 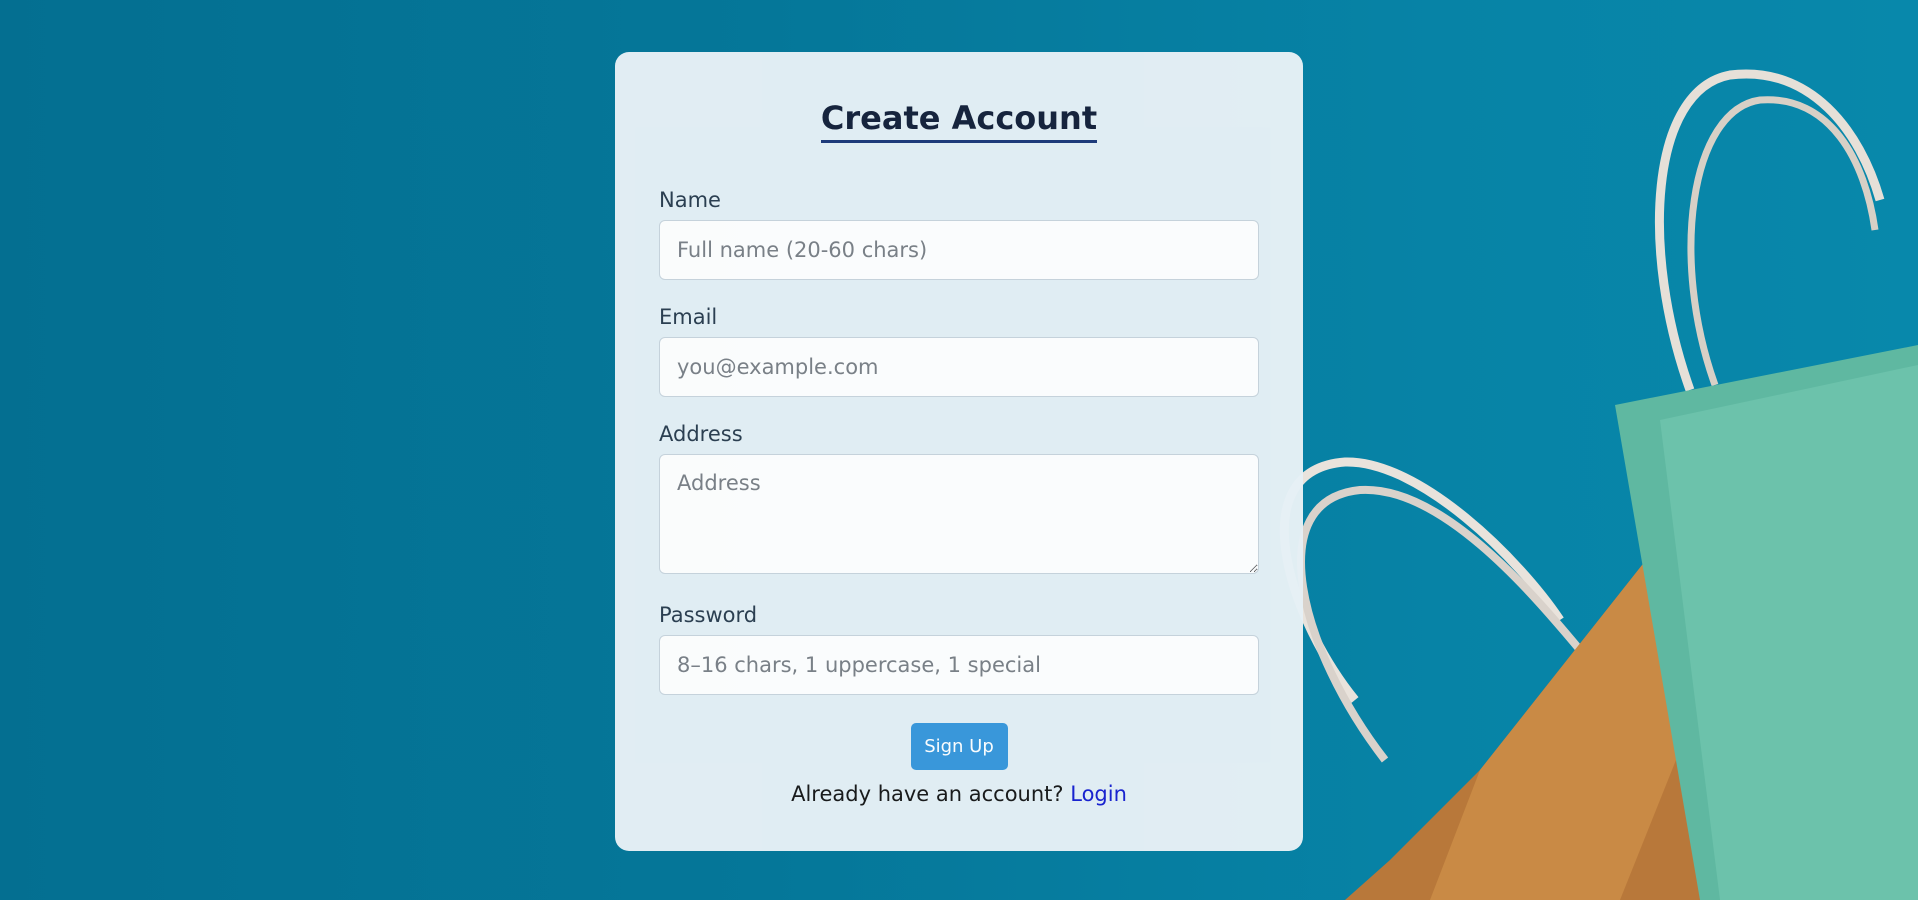 I want to click on password-field-group: Password, so click(x=959, y=649).